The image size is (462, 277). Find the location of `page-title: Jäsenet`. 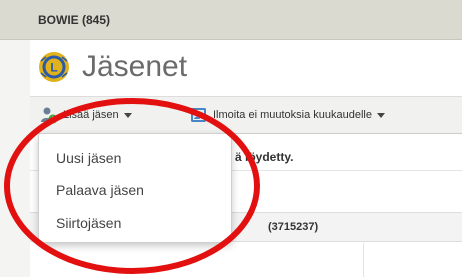

page-title: Jäsenet is located at coordinates (135, 66).